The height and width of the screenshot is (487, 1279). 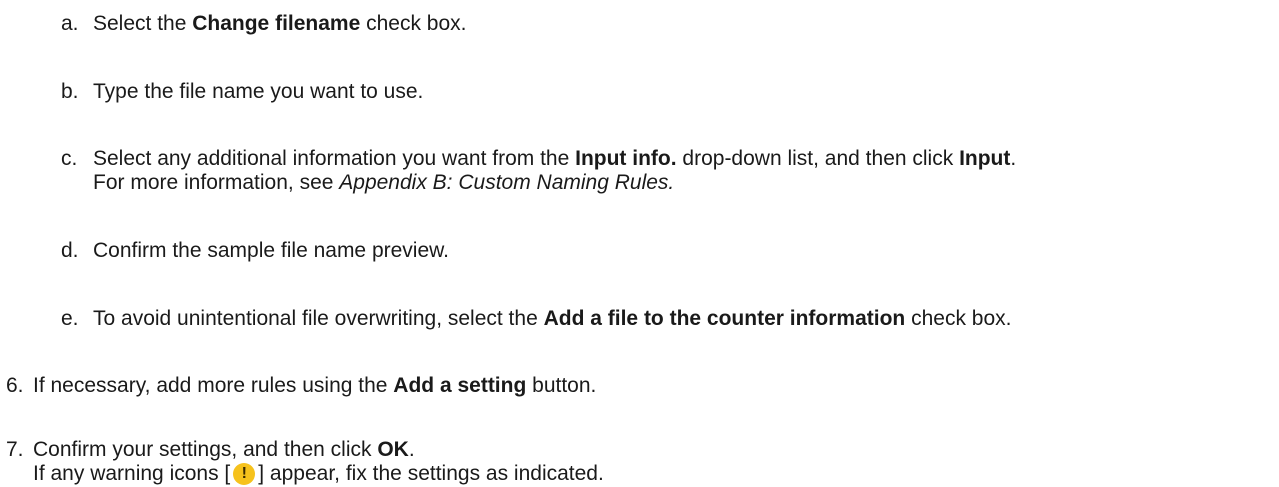 What do you see at coordinates (258, 91) in the screenshot?
I see `step-text: Type the file name you want to use.` at bounding box center [258, 91].